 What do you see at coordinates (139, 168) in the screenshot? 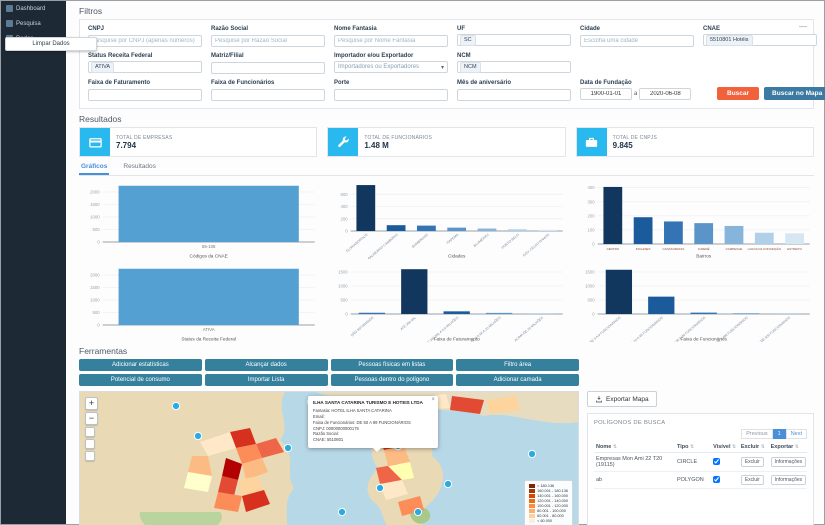
I see `tab-resultados: Resultados` at bounding box center [139, 168].